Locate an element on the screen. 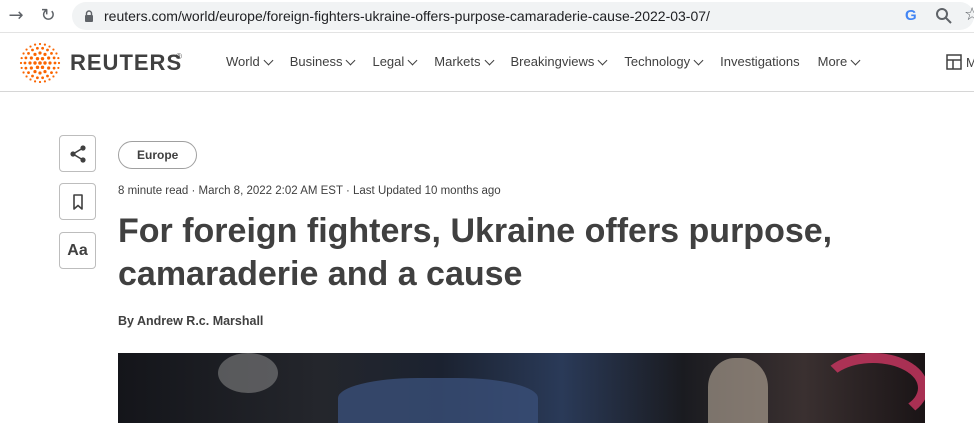 The width and height of the screenshot is (974, 423). font-size-label: Aa is located at coordinates (77, 250).